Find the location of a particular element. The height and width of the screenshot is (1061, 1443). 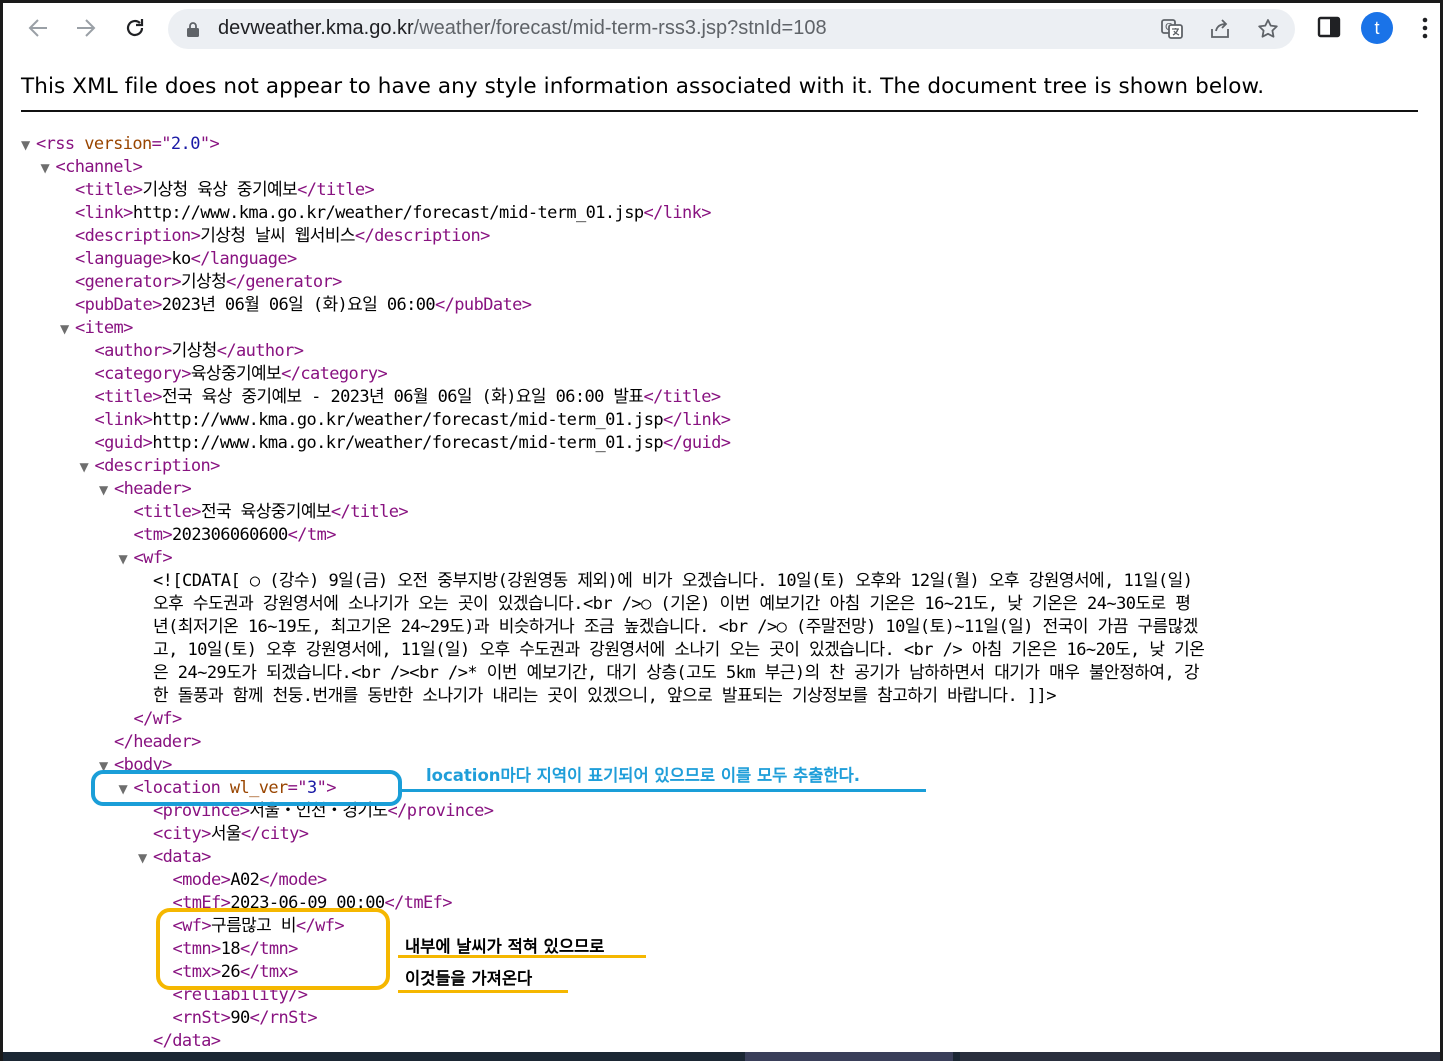

xml-text: A02 is located at coordinates (245, 880).